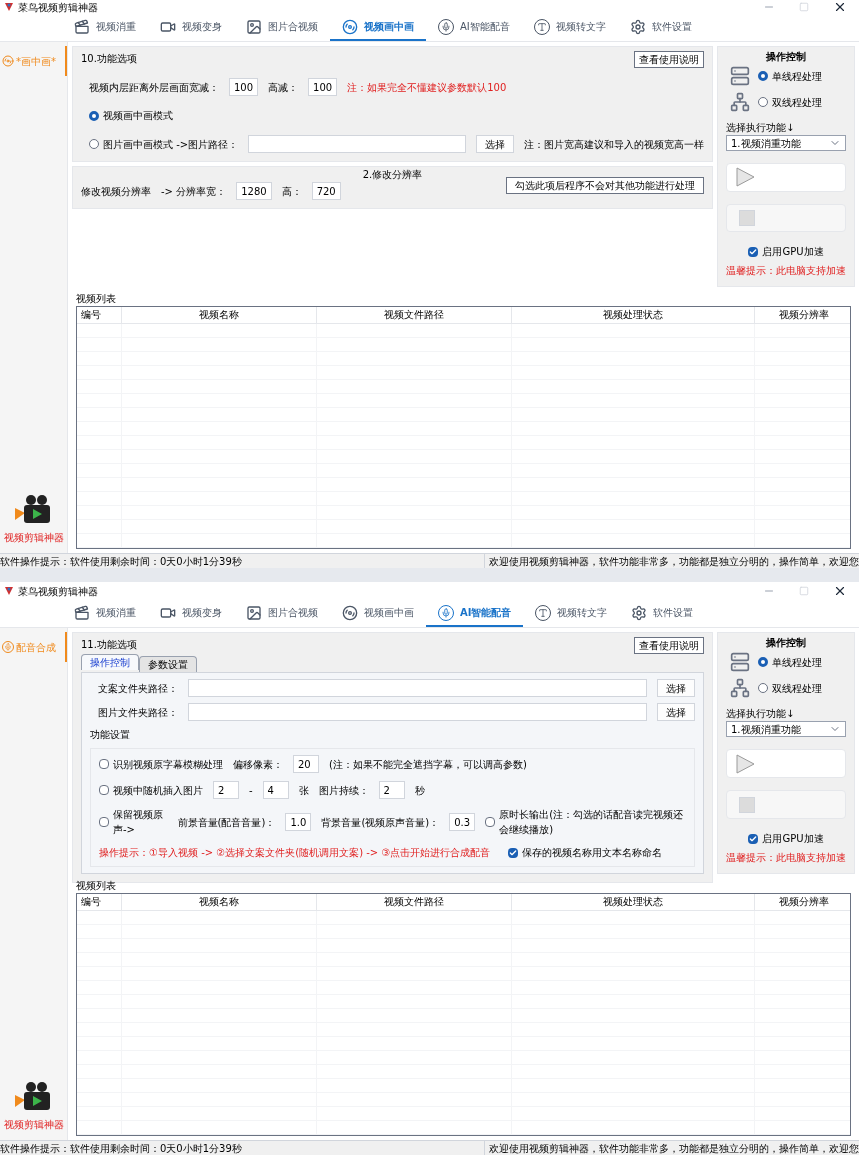  I want to click on section-title: 11.功能选项, so click(109, 645).